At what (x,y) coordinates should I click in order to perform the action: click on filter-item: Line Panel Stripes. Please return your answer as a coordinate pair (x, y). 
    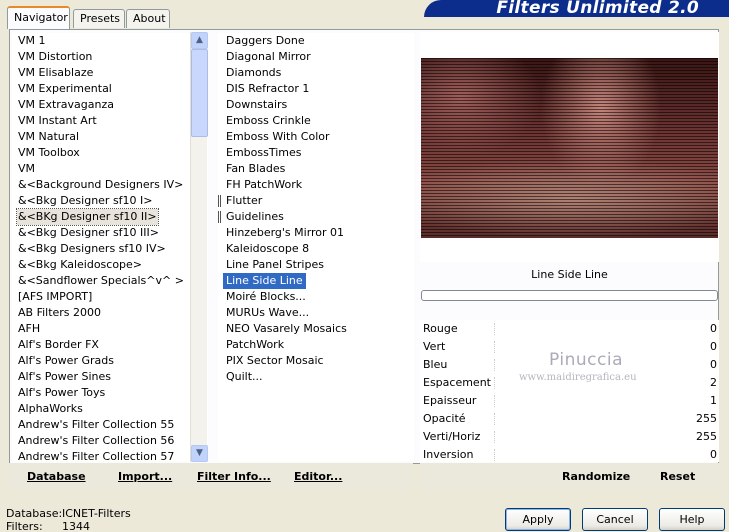
    Looking at the image, I should click on (275, 265).